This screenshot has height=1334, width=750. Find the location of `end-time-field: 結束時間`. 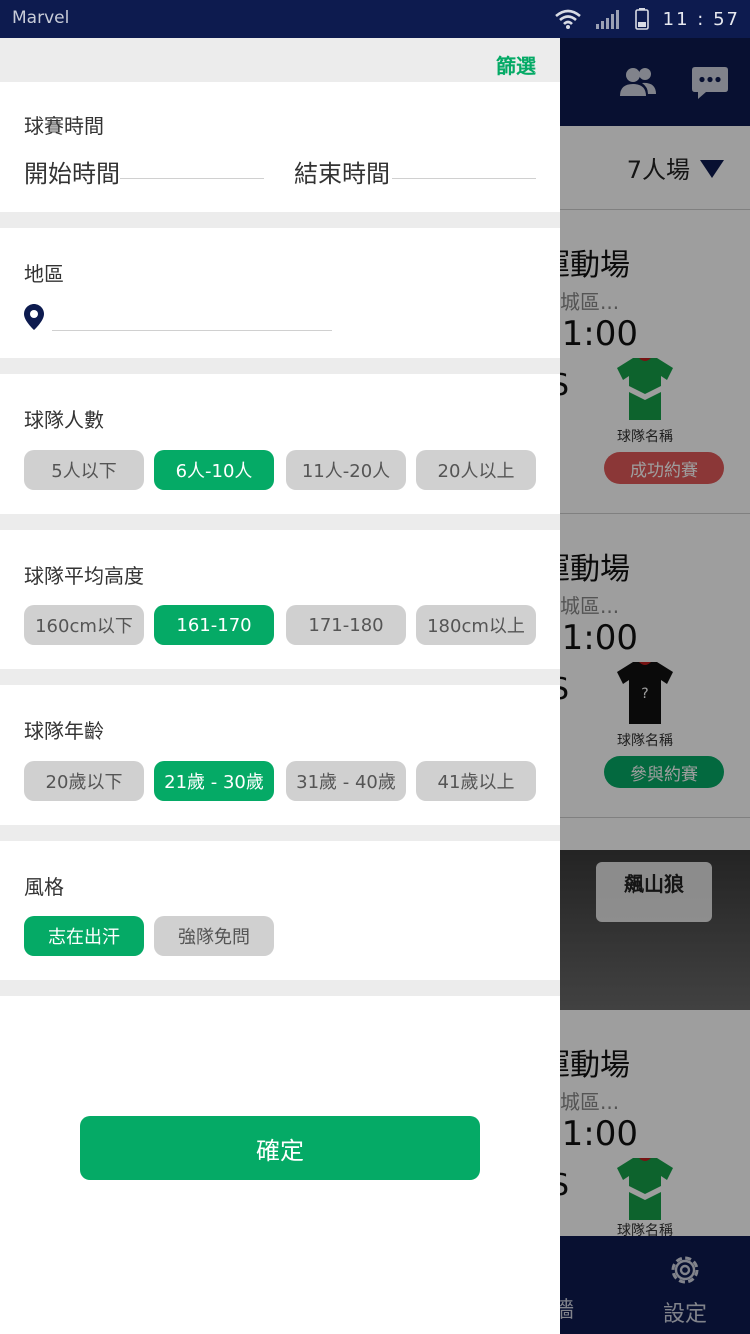

end-time-field: 結束時間 is located at coordinates (342, 171).